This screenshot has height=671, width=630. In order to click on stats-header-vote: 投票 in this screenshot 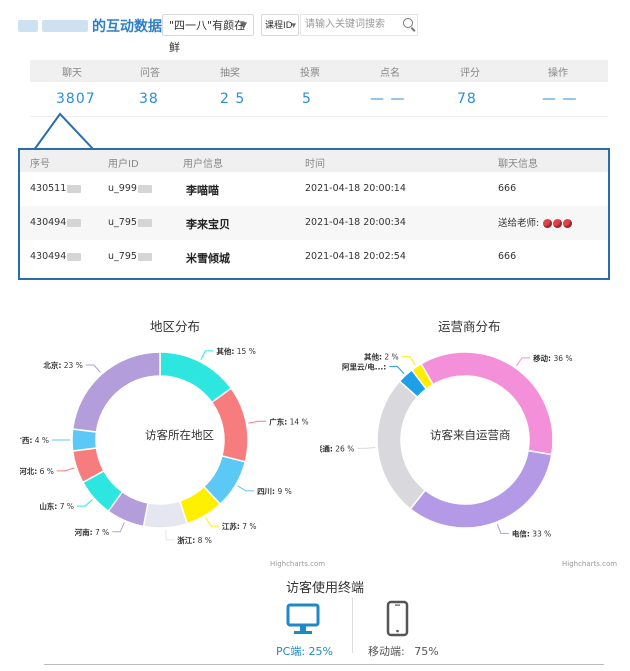, I will do `click(310, 73)`.